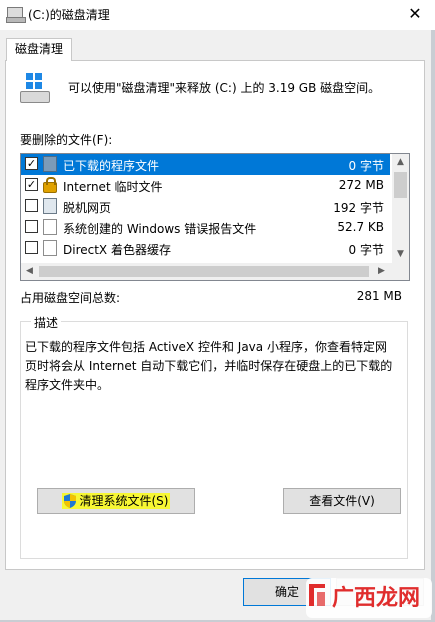  Describe the element at coordinates (376, 598) in the screenshot. I see `watermark-text: 广西龙网` at that location.